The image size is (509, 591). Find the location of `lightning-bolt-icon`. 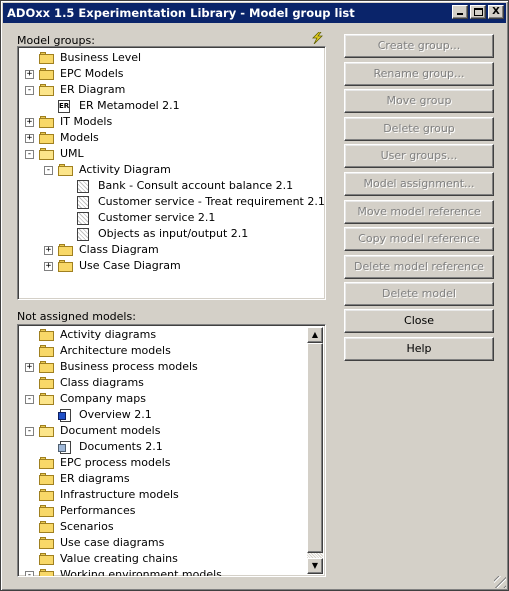

lightning-bolt-icon is located at coordinates (317, 38).